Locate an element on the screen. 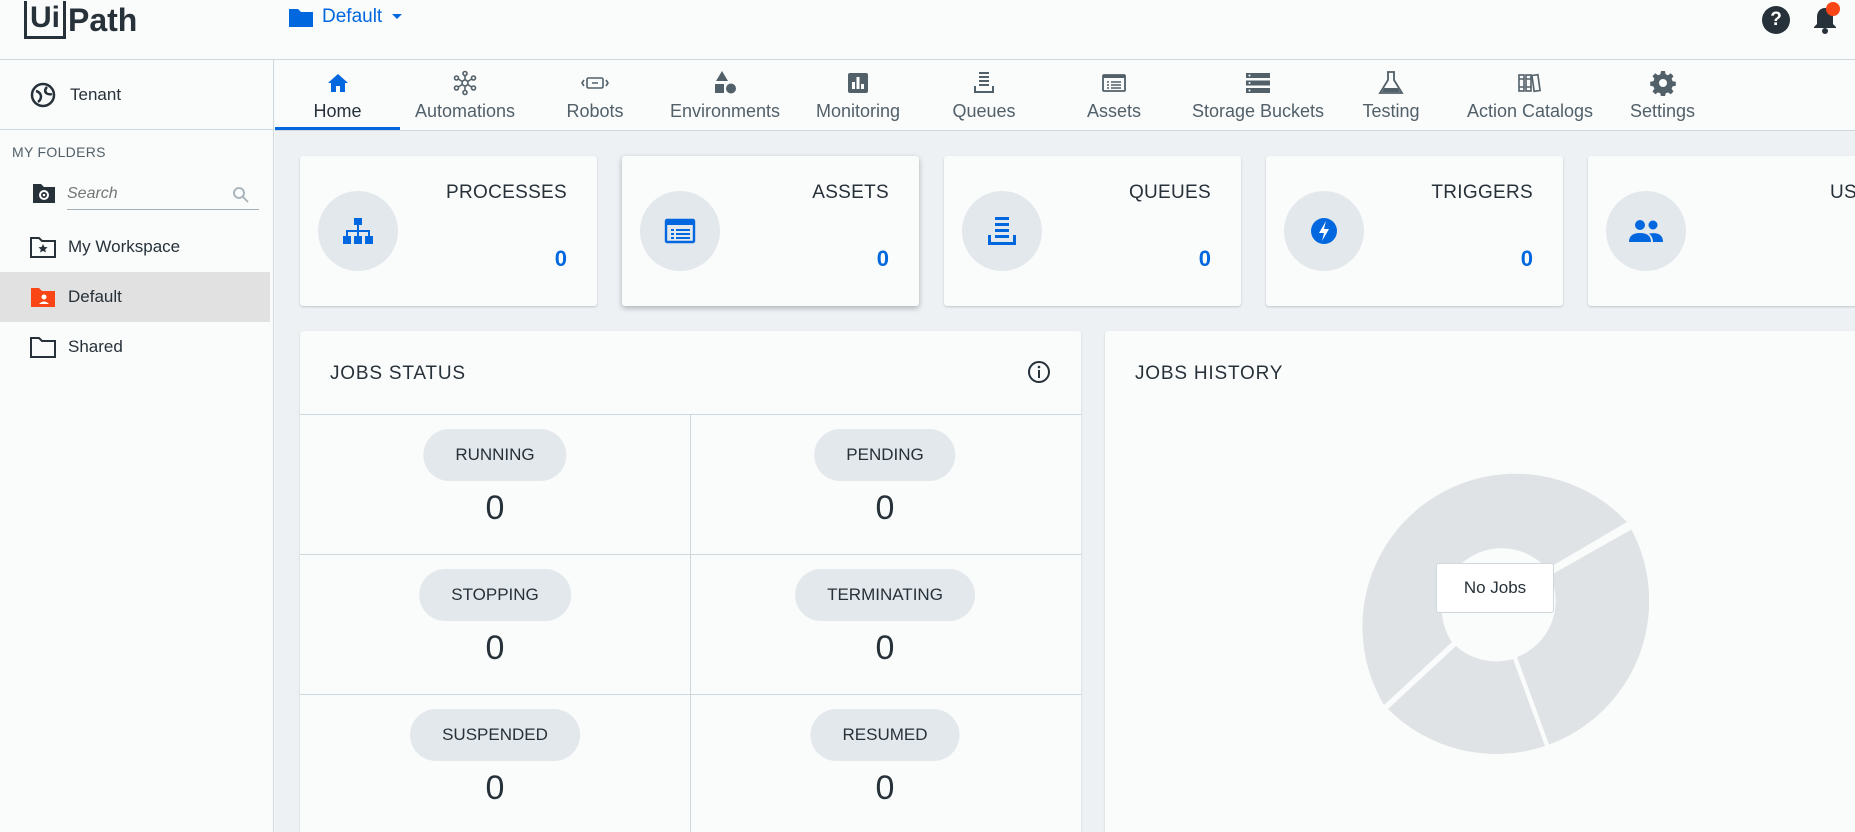  sidebar-item-my-workspace: My Workspace is located at coordinates (136, 247).